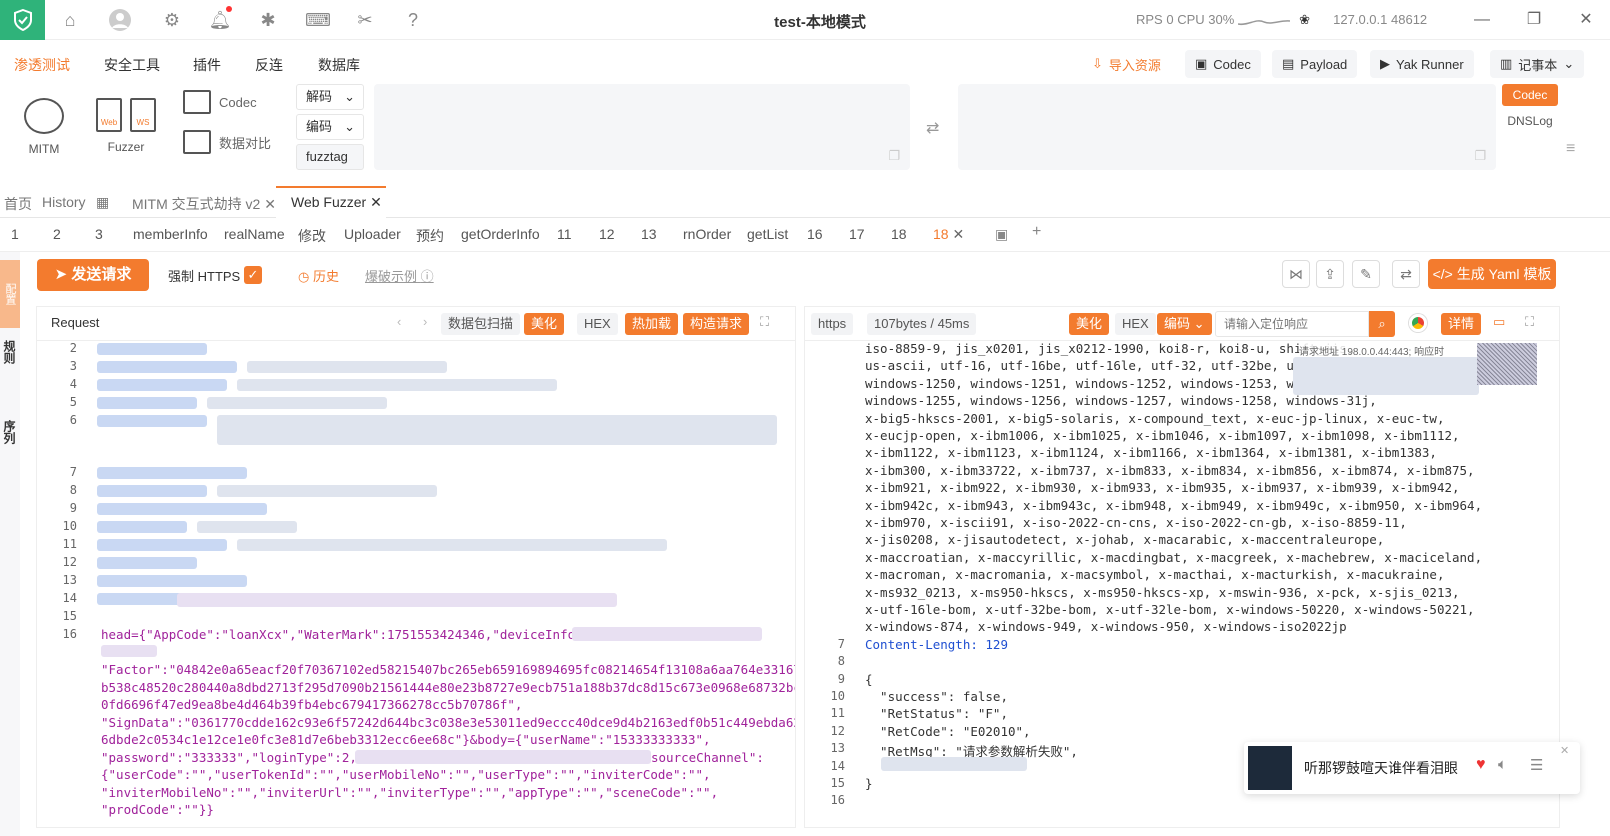  I want to click on codec-output-area: ❐, so click(1227, 127).